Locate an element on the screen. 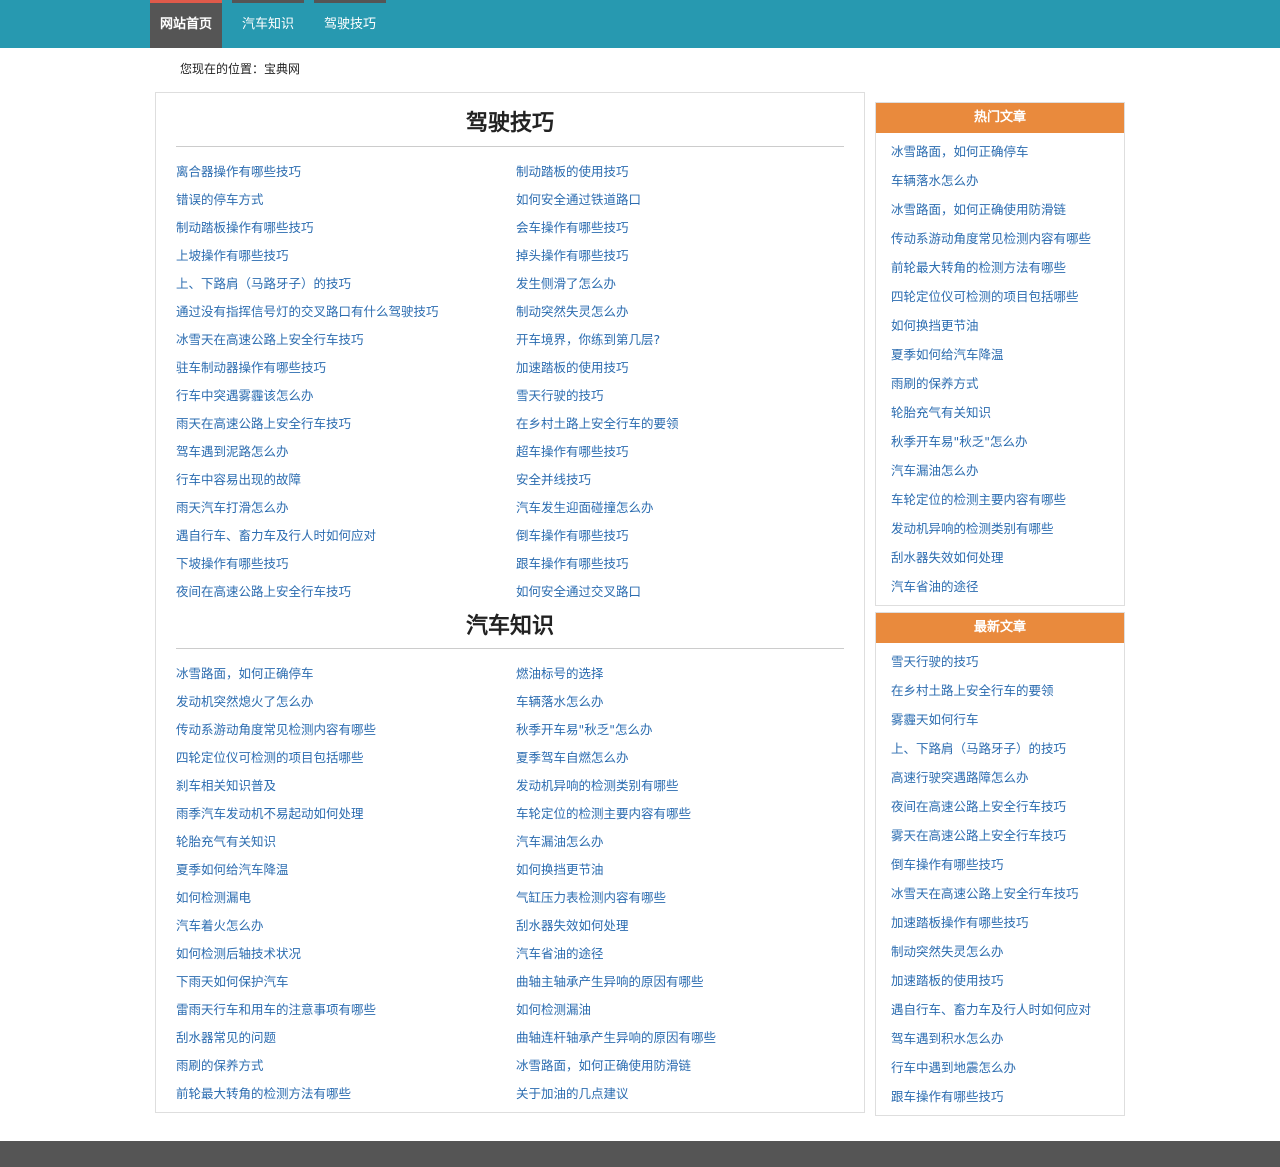 The width and height of the screenshot is (1280, 1167). hot-article-link: 传动系游动角度常见检测内容有哪些 is located at coordinates (1007, 240).